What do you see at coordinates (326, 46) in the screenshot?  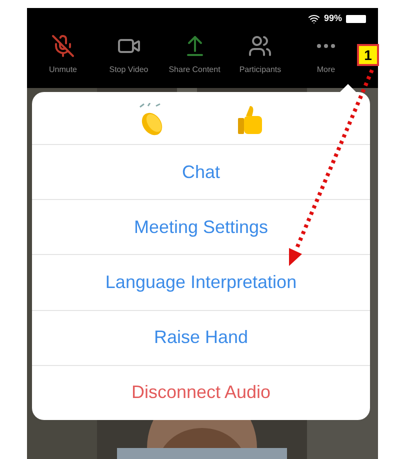 I see `more-icon` at bounding box center [326, 46].